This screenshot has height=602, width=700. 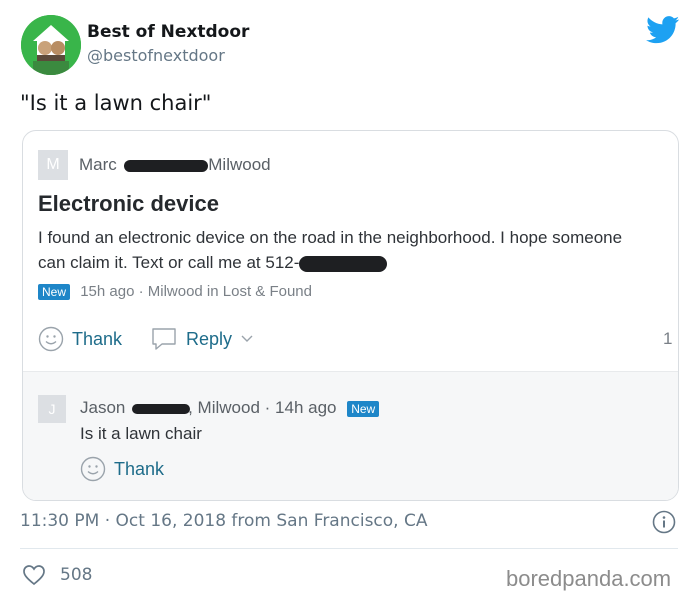 I want to click on handle: @bestofnextdoor, so click(x=156, y=55).